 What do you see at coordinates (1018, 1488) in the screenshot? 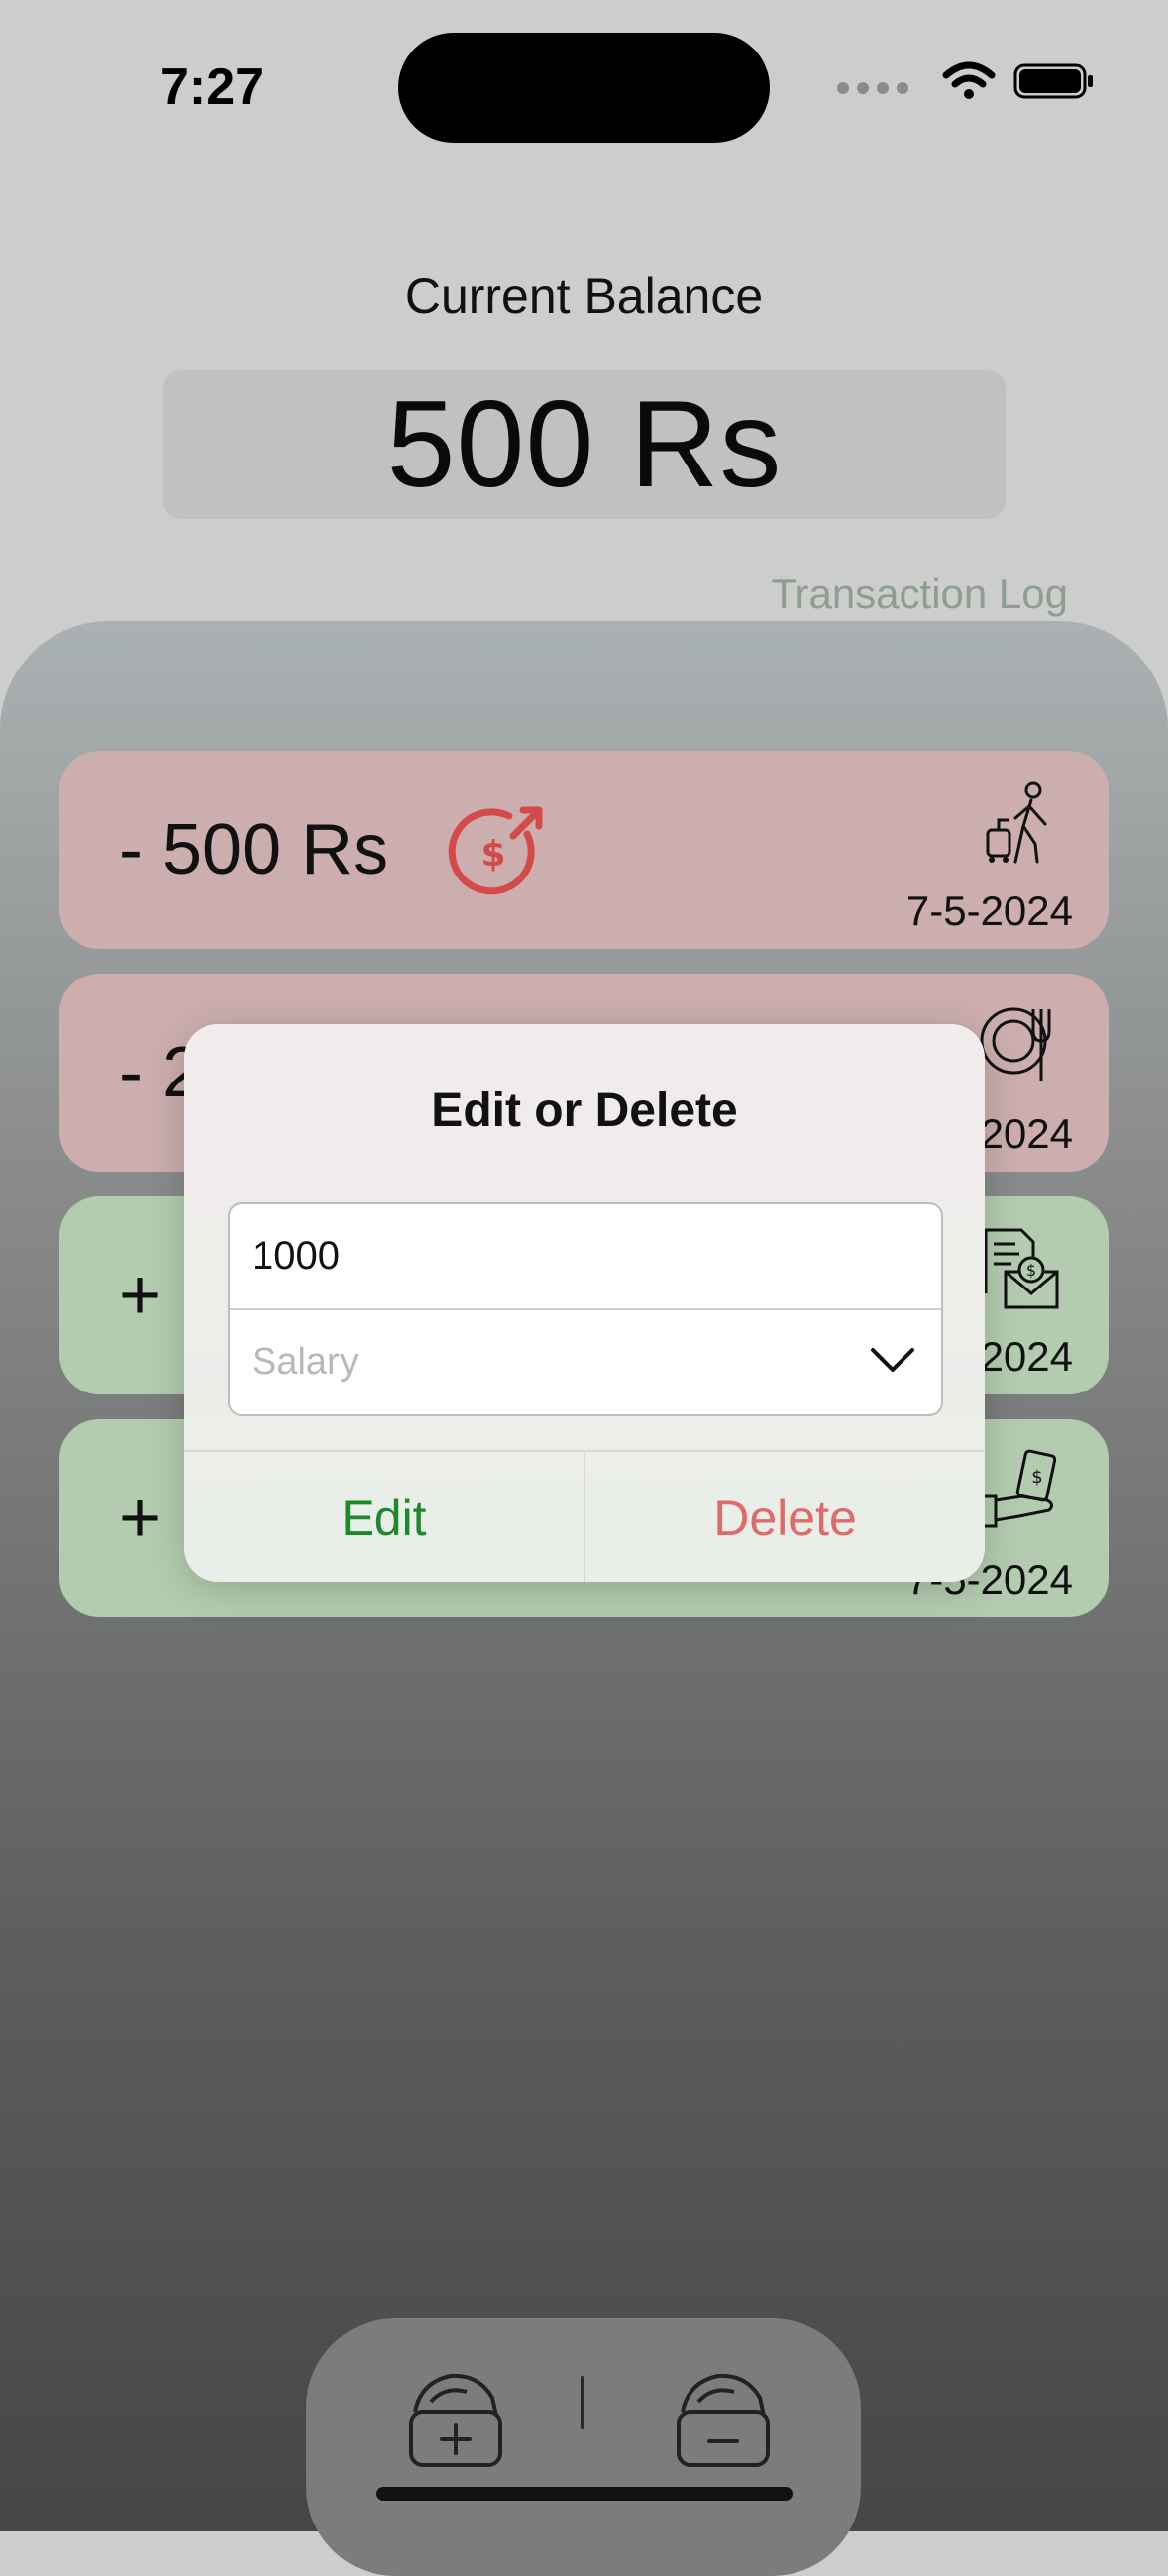
I see `cash-in-hand-icon: $` at bounding box center [1018, 1488].